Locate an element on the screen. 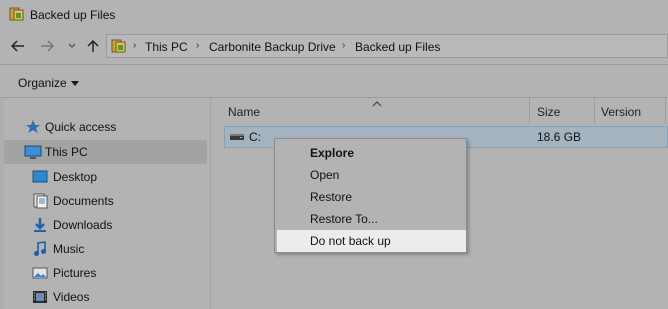 Image resolution: width=668 pixels, height=309 pixels. up-arrow-icon is located at coordinates (93, 46).